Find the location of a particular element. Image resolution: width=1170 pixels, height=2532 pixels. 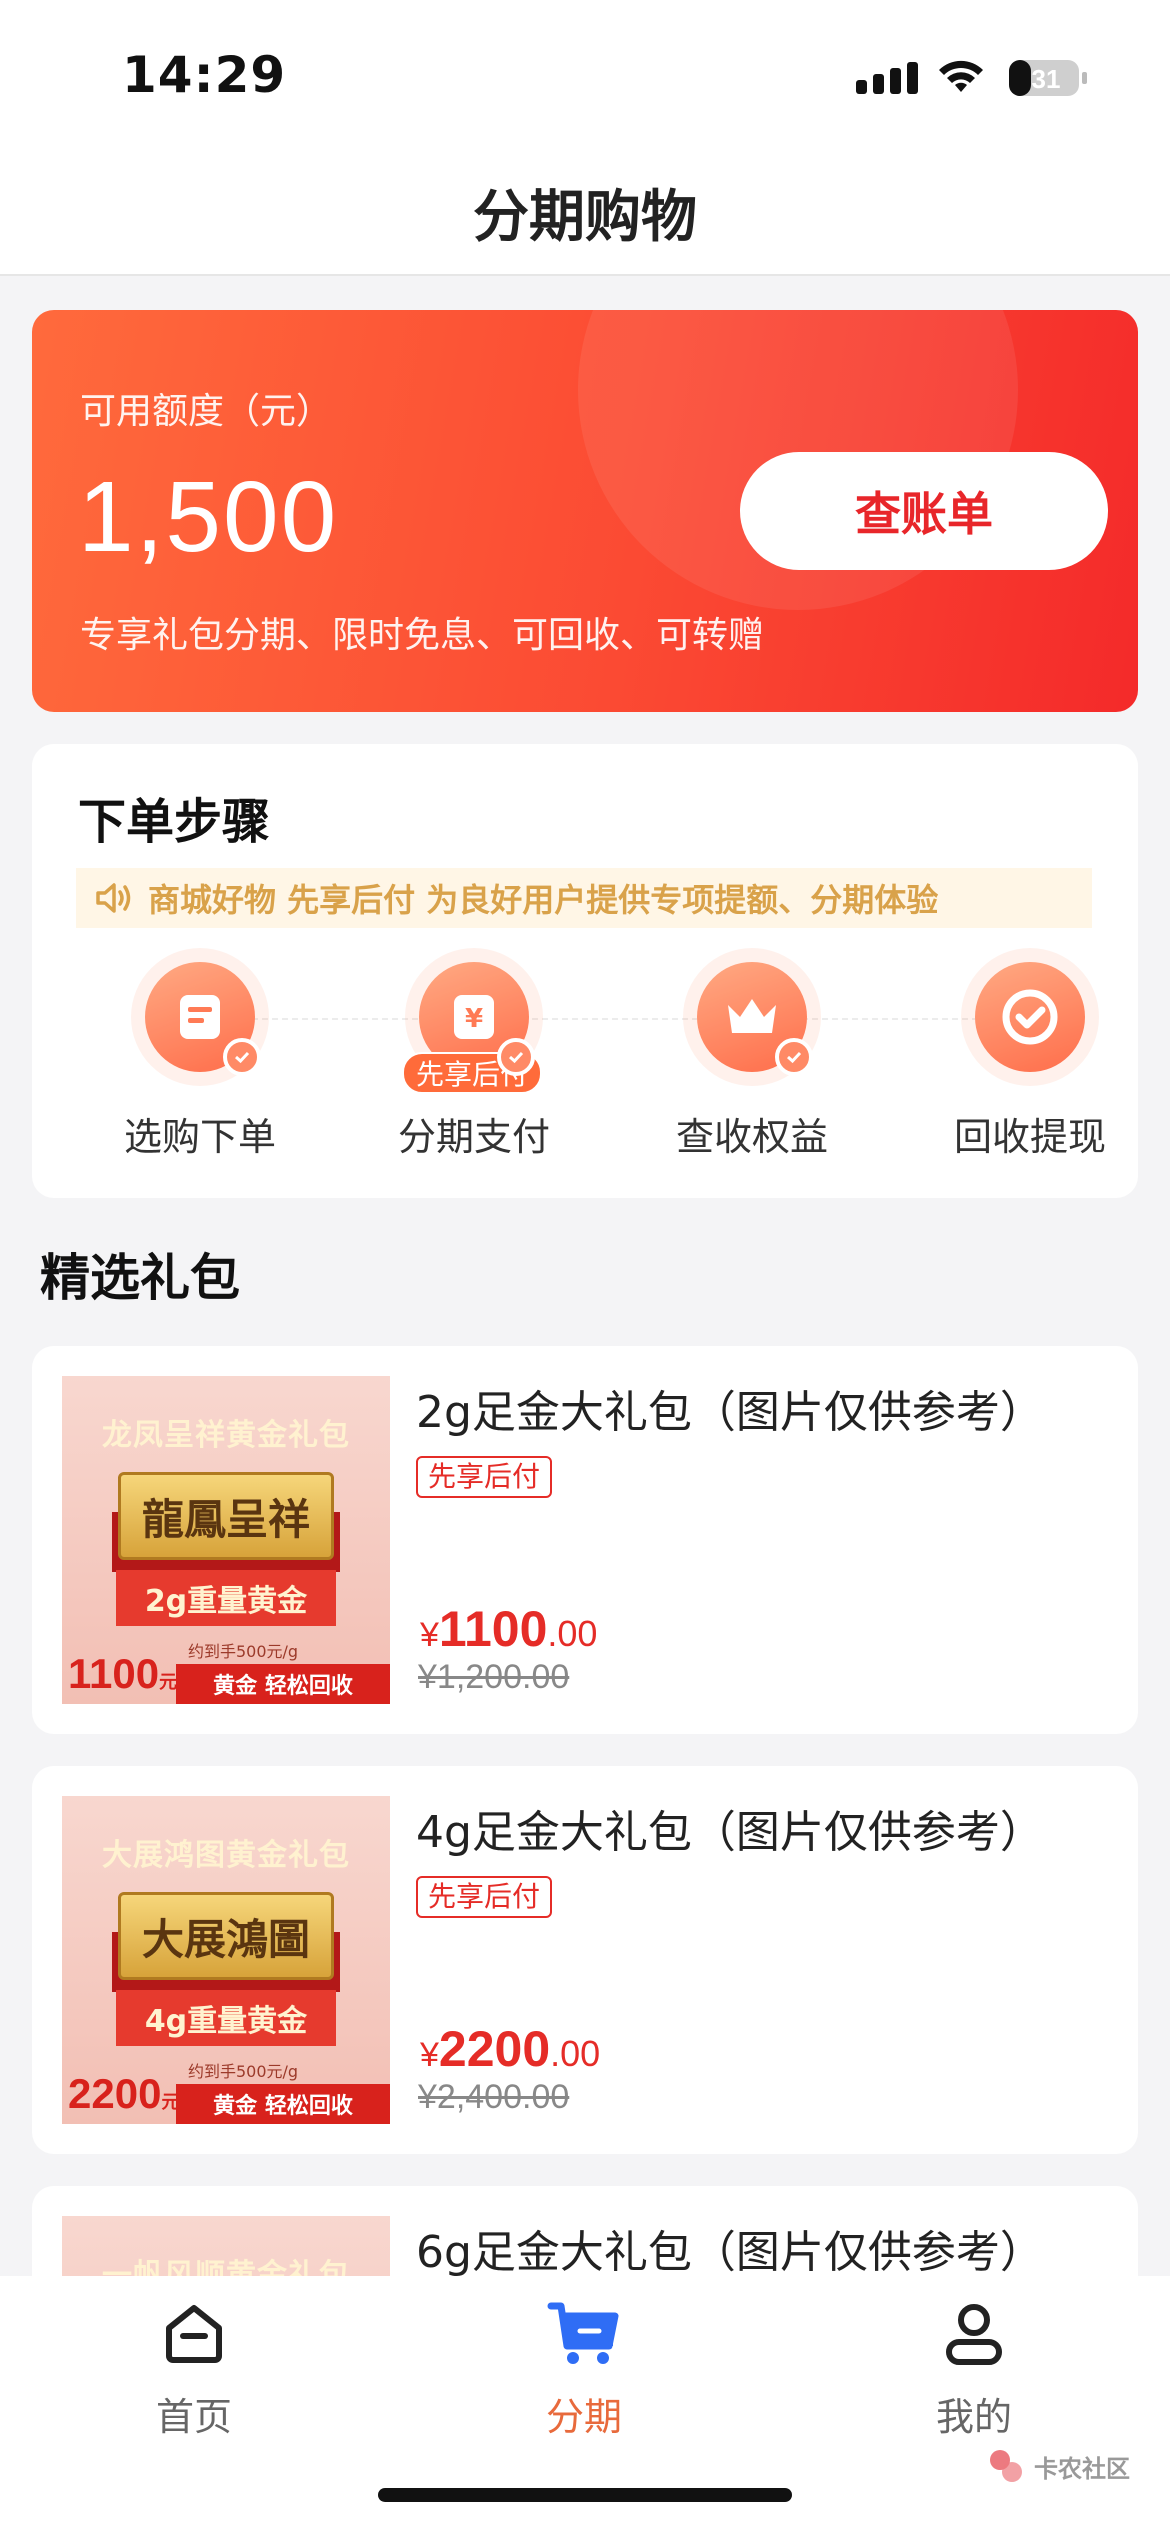

product-image-title: 大展鸿图黄金礼包 is located at coordinates (226, 1855).